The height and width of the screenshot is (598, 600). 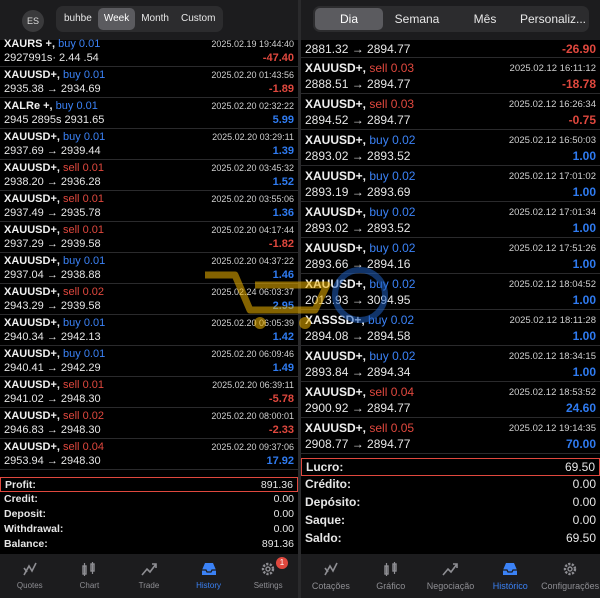 I want to click on segment-2: Mês, so click(x=485, y=19).